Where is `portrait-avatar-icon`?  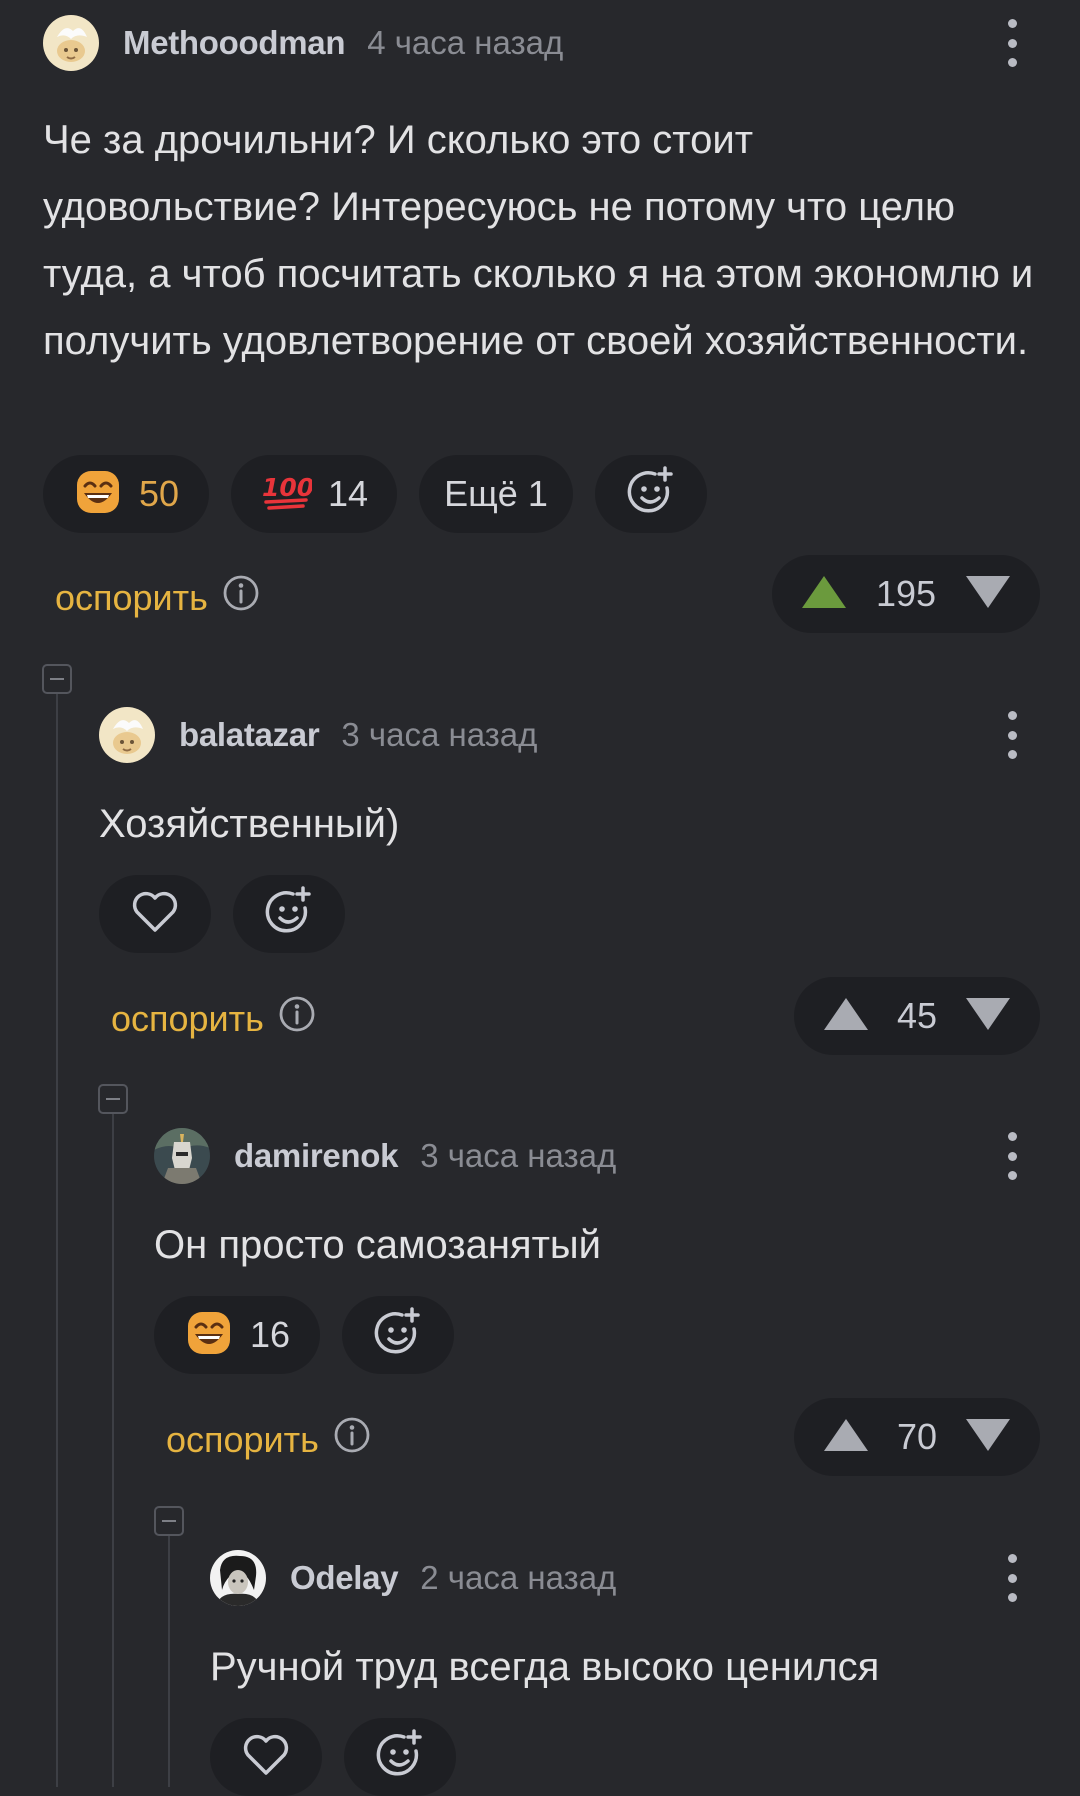 portrait-avatar-icon is located at coordinates (238, 1578).